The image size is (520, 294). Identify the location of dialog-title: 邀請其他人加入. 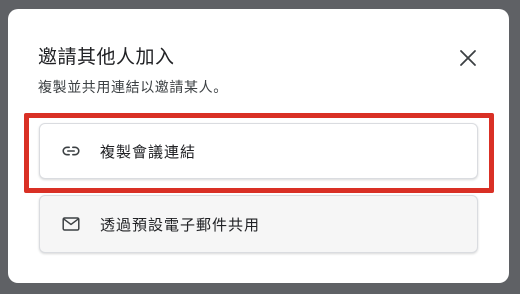
(106, 57).